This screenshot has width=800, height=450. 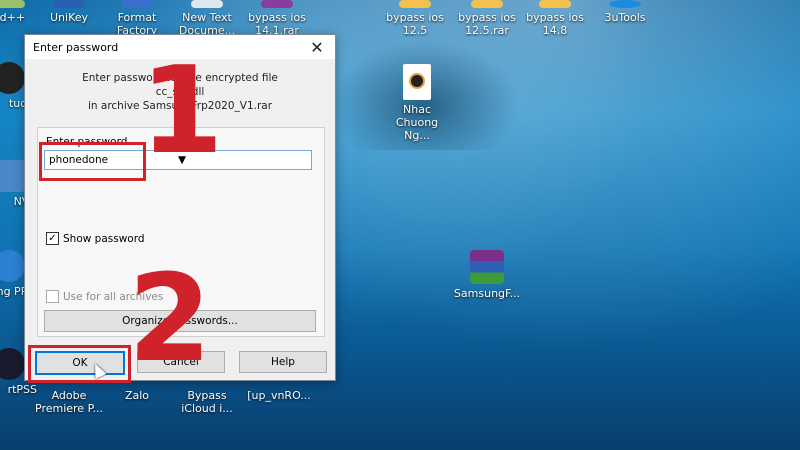 I want to click on text-document-icon, so click(x=207, y=4).